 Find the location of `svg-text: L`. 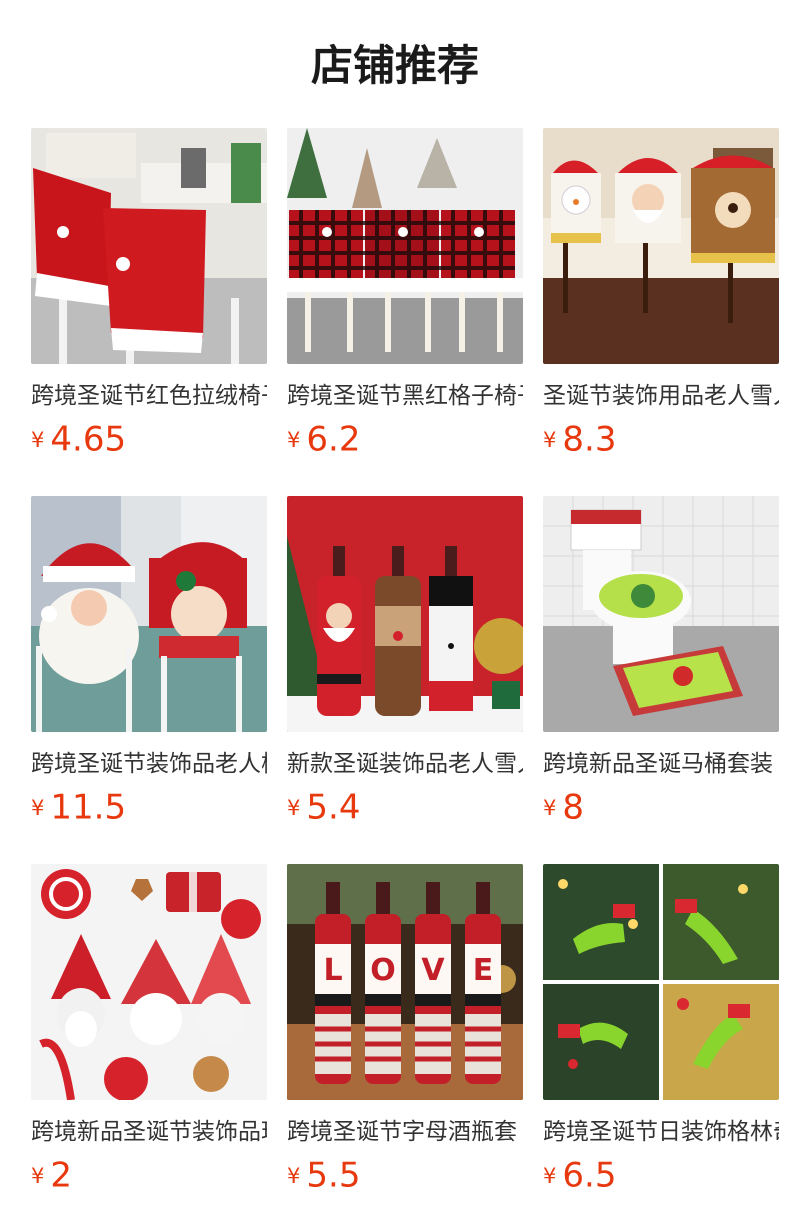

svg-text: L is located at coordinates (332, 970).